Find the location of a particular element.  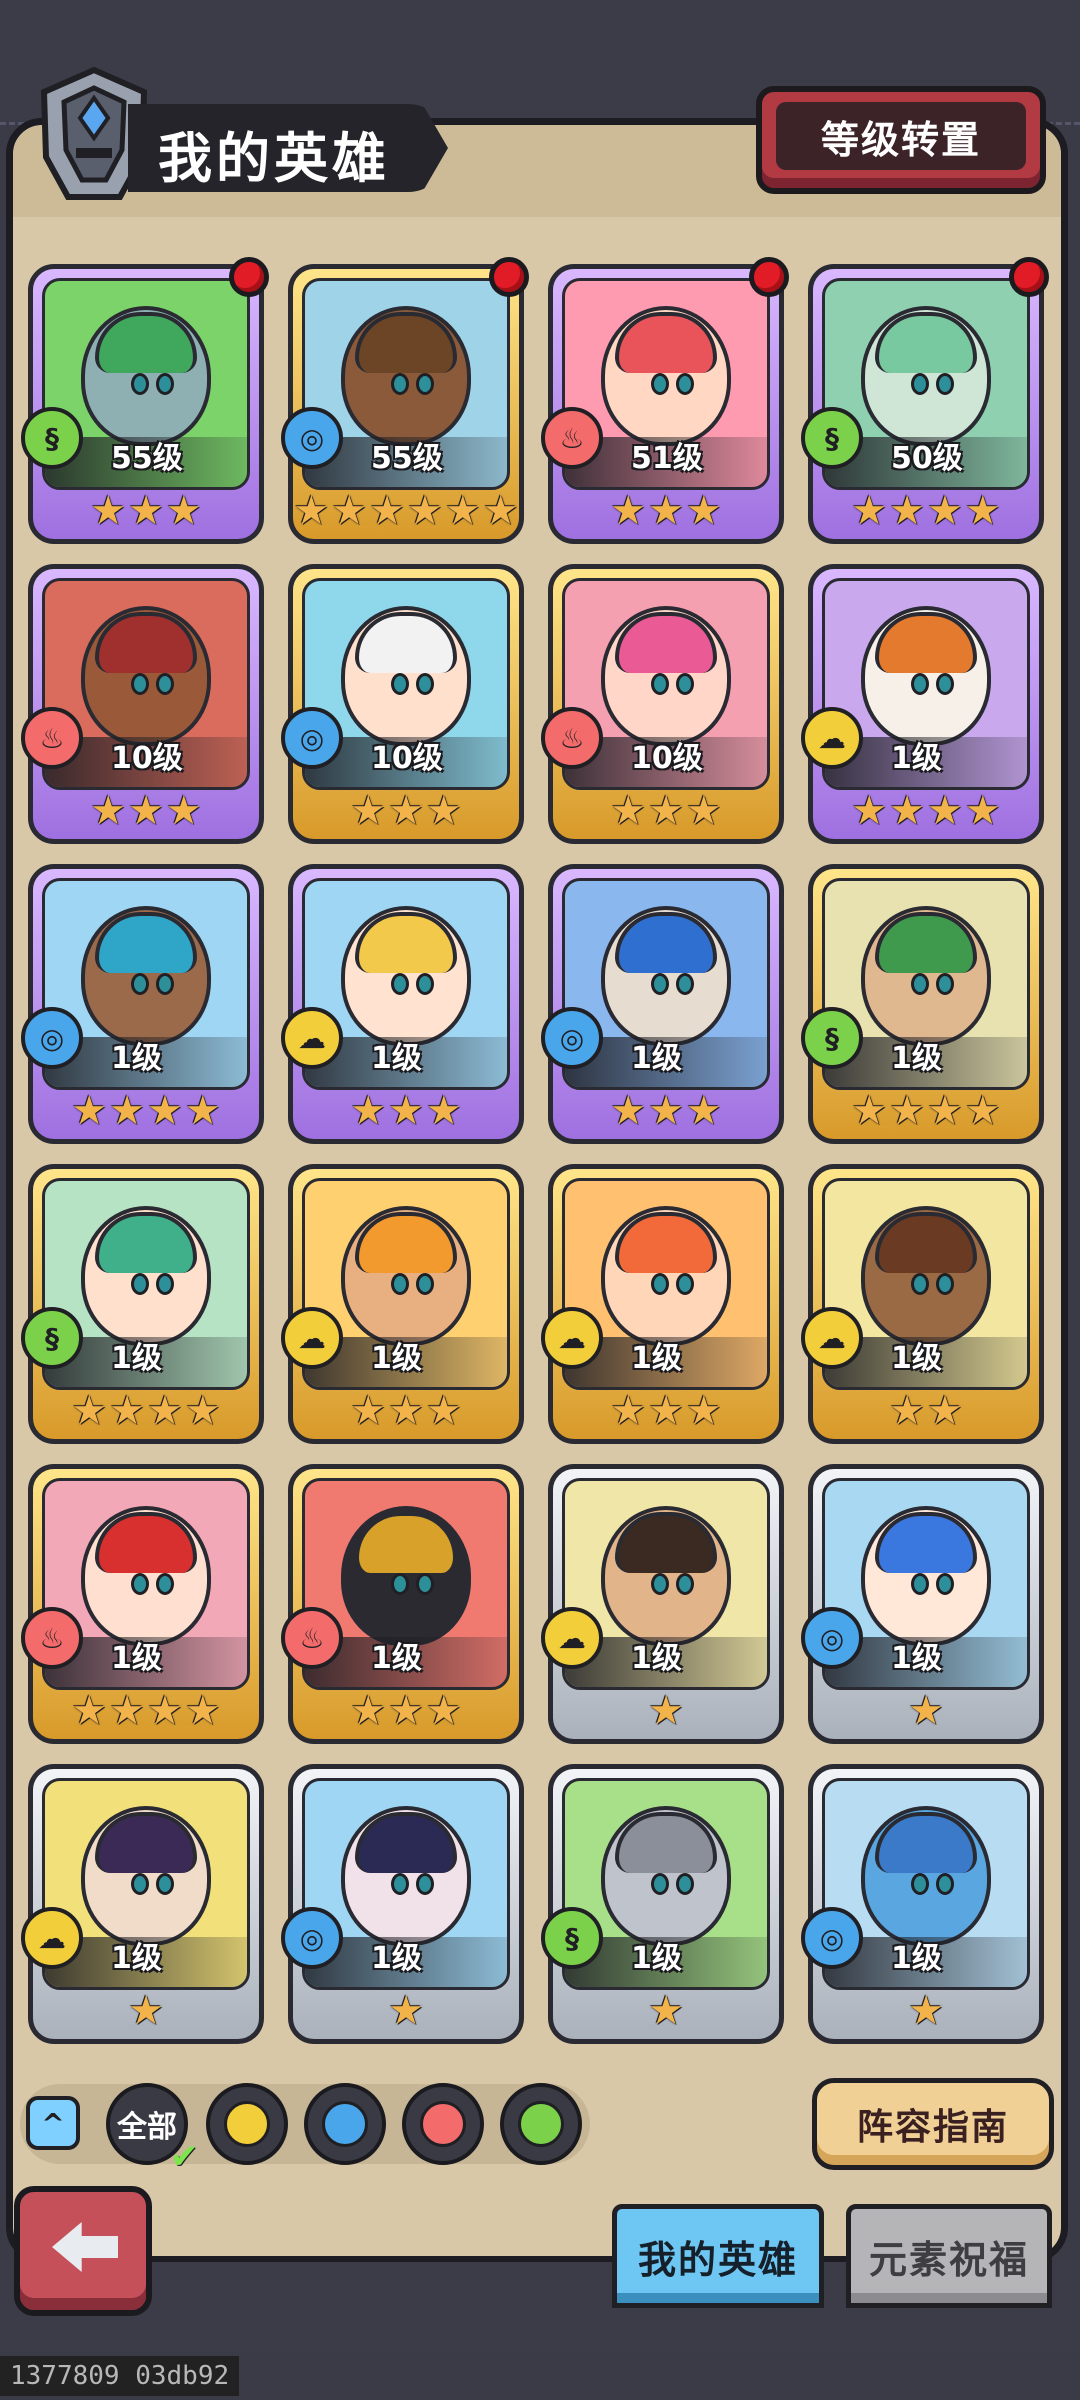

collapse-filter-button: ^ is located at coordinates (53, 2123).